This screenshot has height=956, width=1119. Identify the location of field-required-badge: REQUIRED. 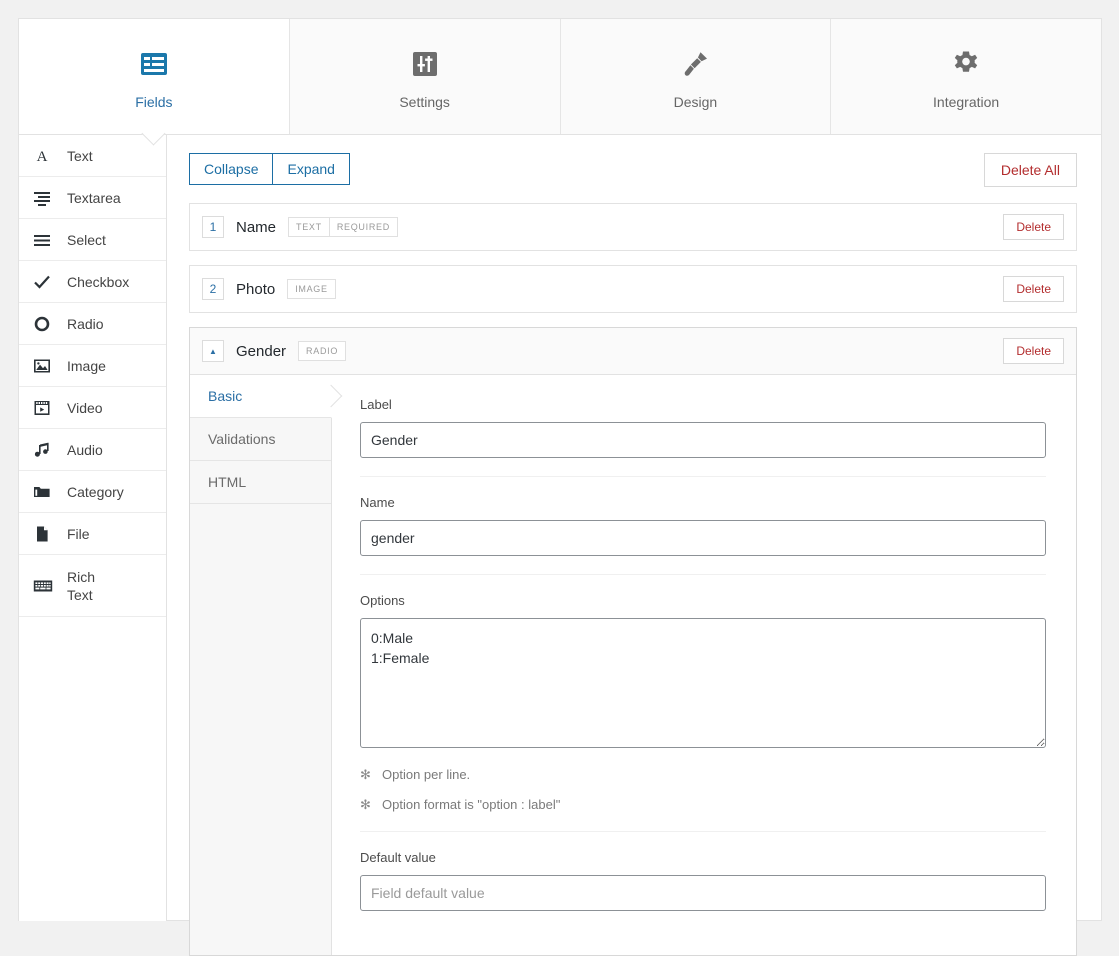
(362, 227).